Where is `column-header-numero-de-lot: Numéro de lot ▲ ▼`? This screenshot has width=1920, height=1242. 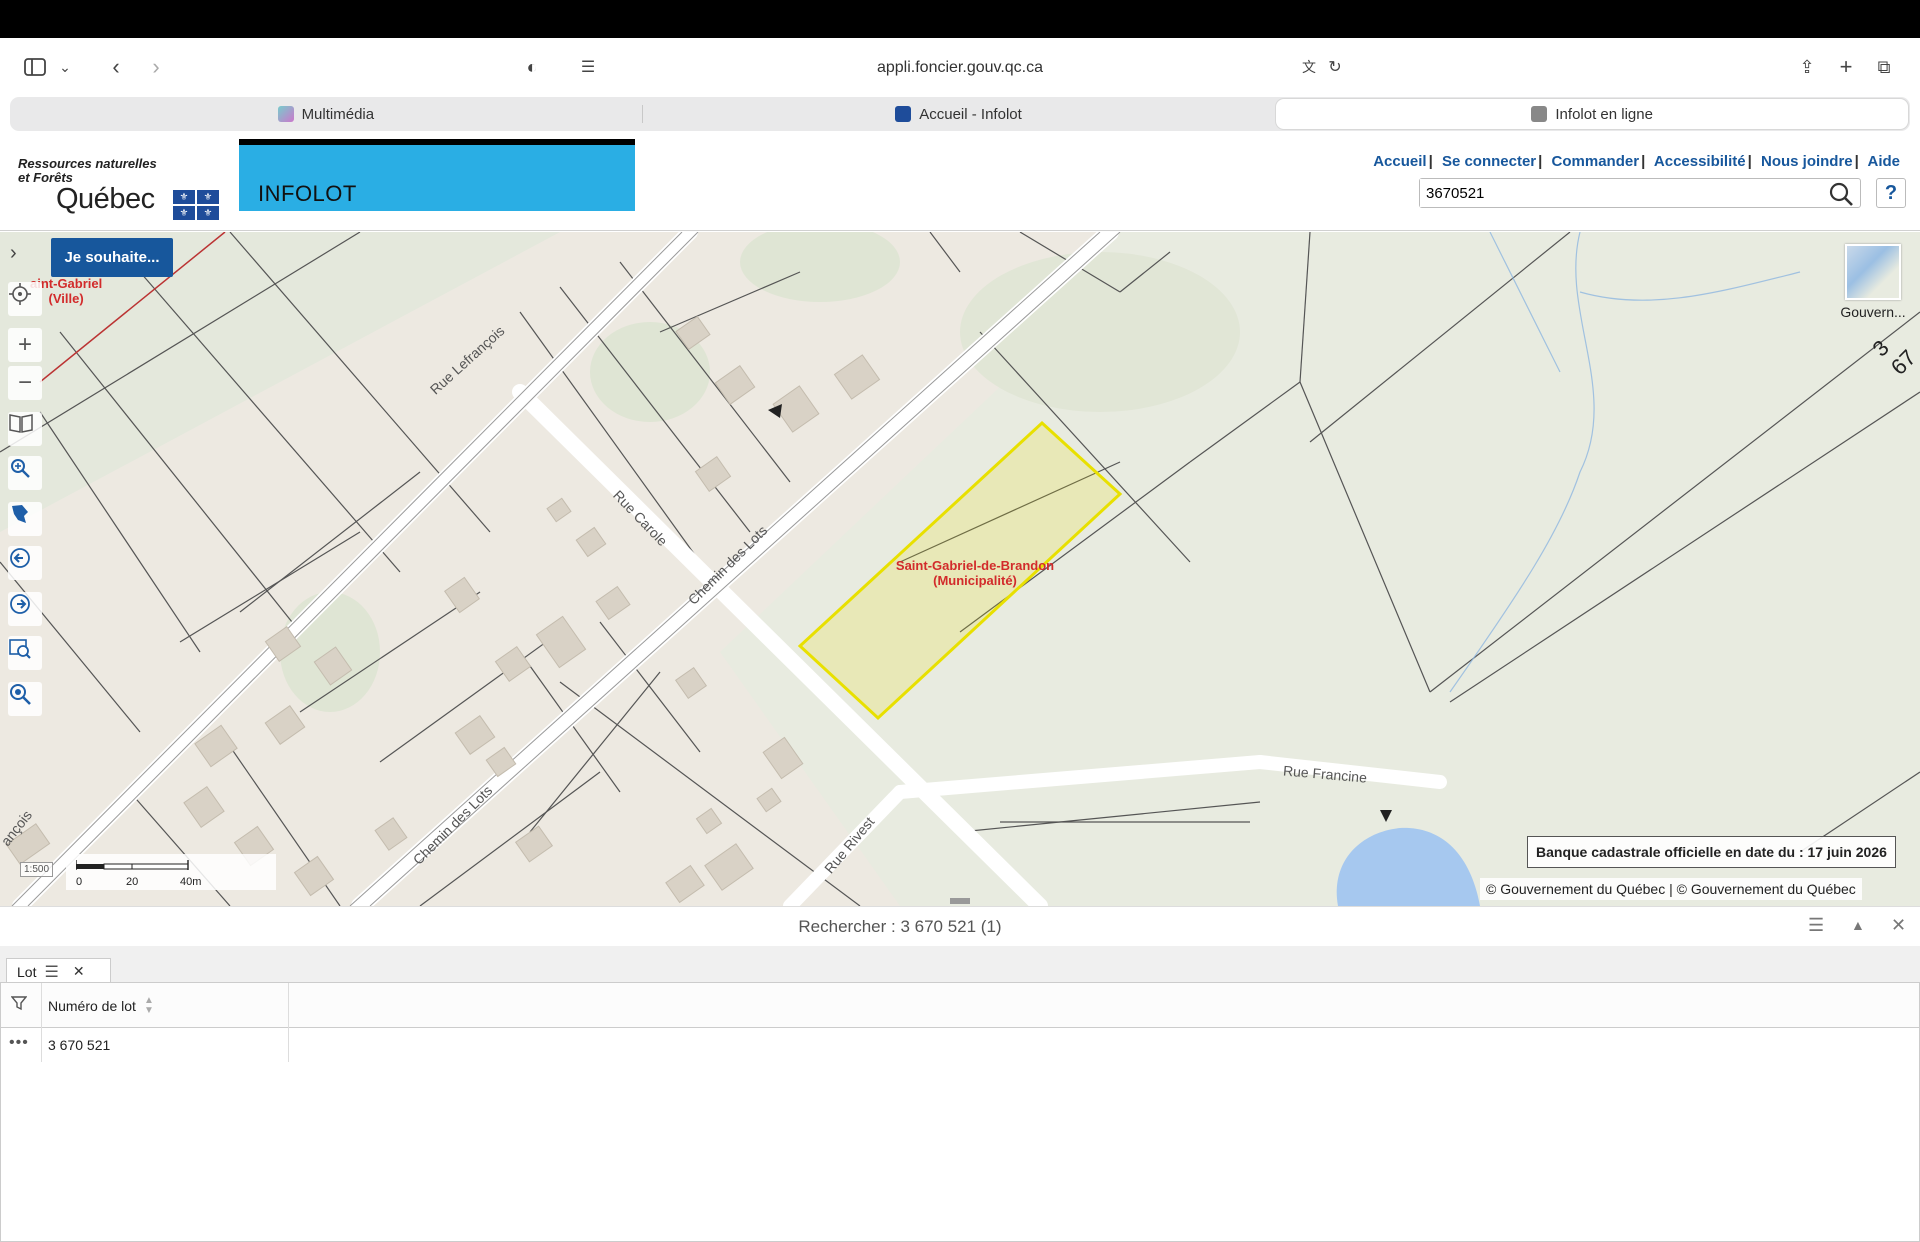 column-header-numero-de-lot: Numéro de lot ▲ ▼ is located at coordinates (165, 1005).